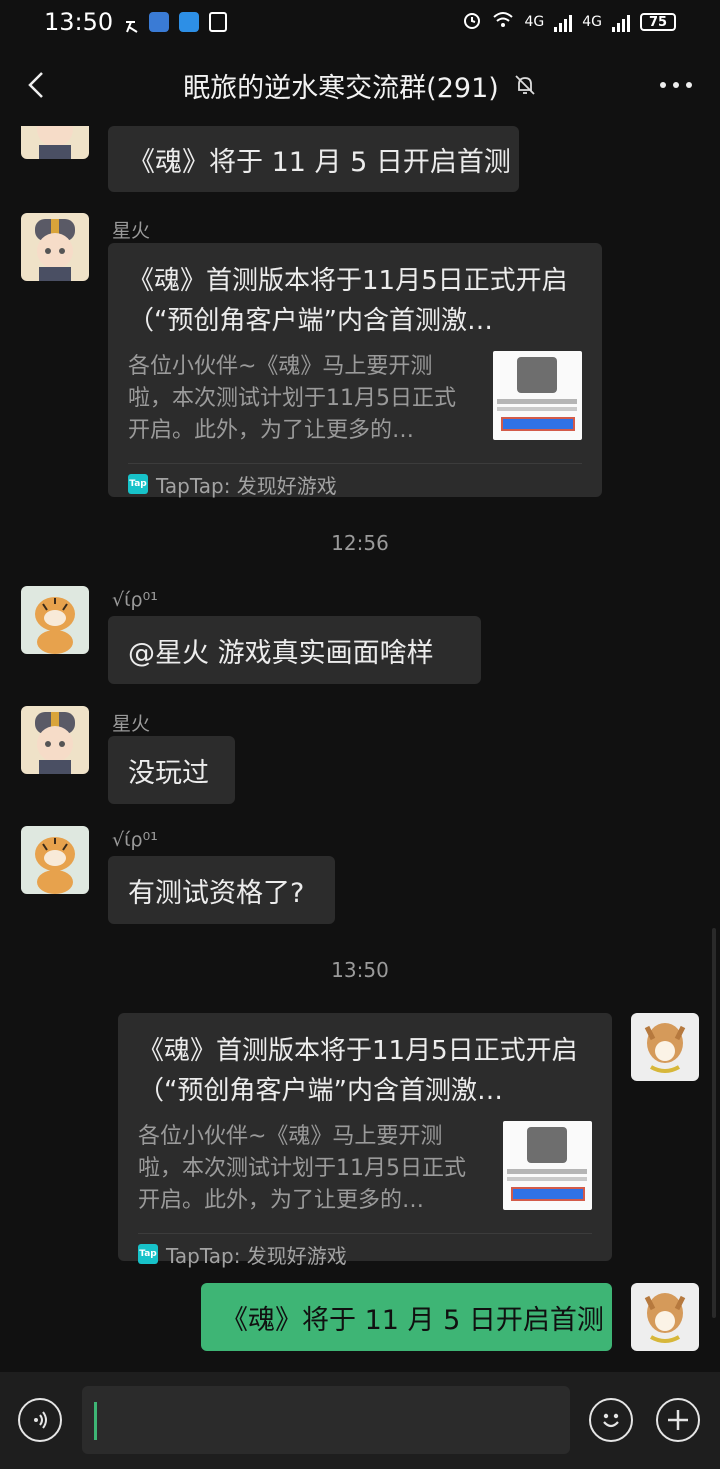 This screenshot has height=1469, width=720. I want to click on timestamp: 13:50, so click(360, 970).